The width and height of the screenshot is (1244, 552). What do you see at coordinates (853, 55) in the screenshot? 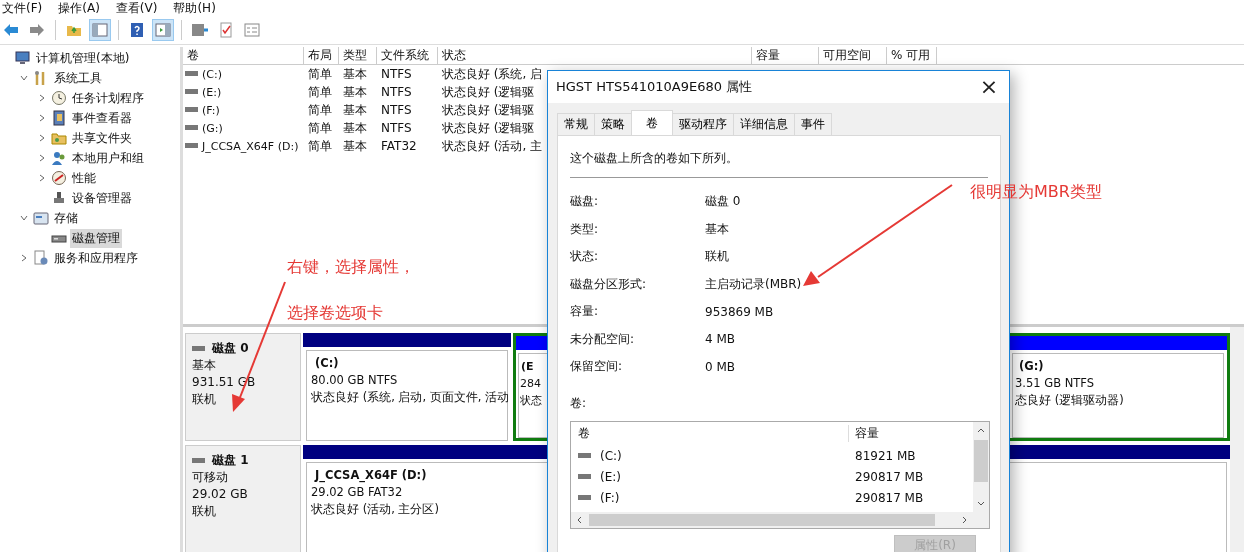
I see `column-header: 可用空间` at bounding box center [853, 55].